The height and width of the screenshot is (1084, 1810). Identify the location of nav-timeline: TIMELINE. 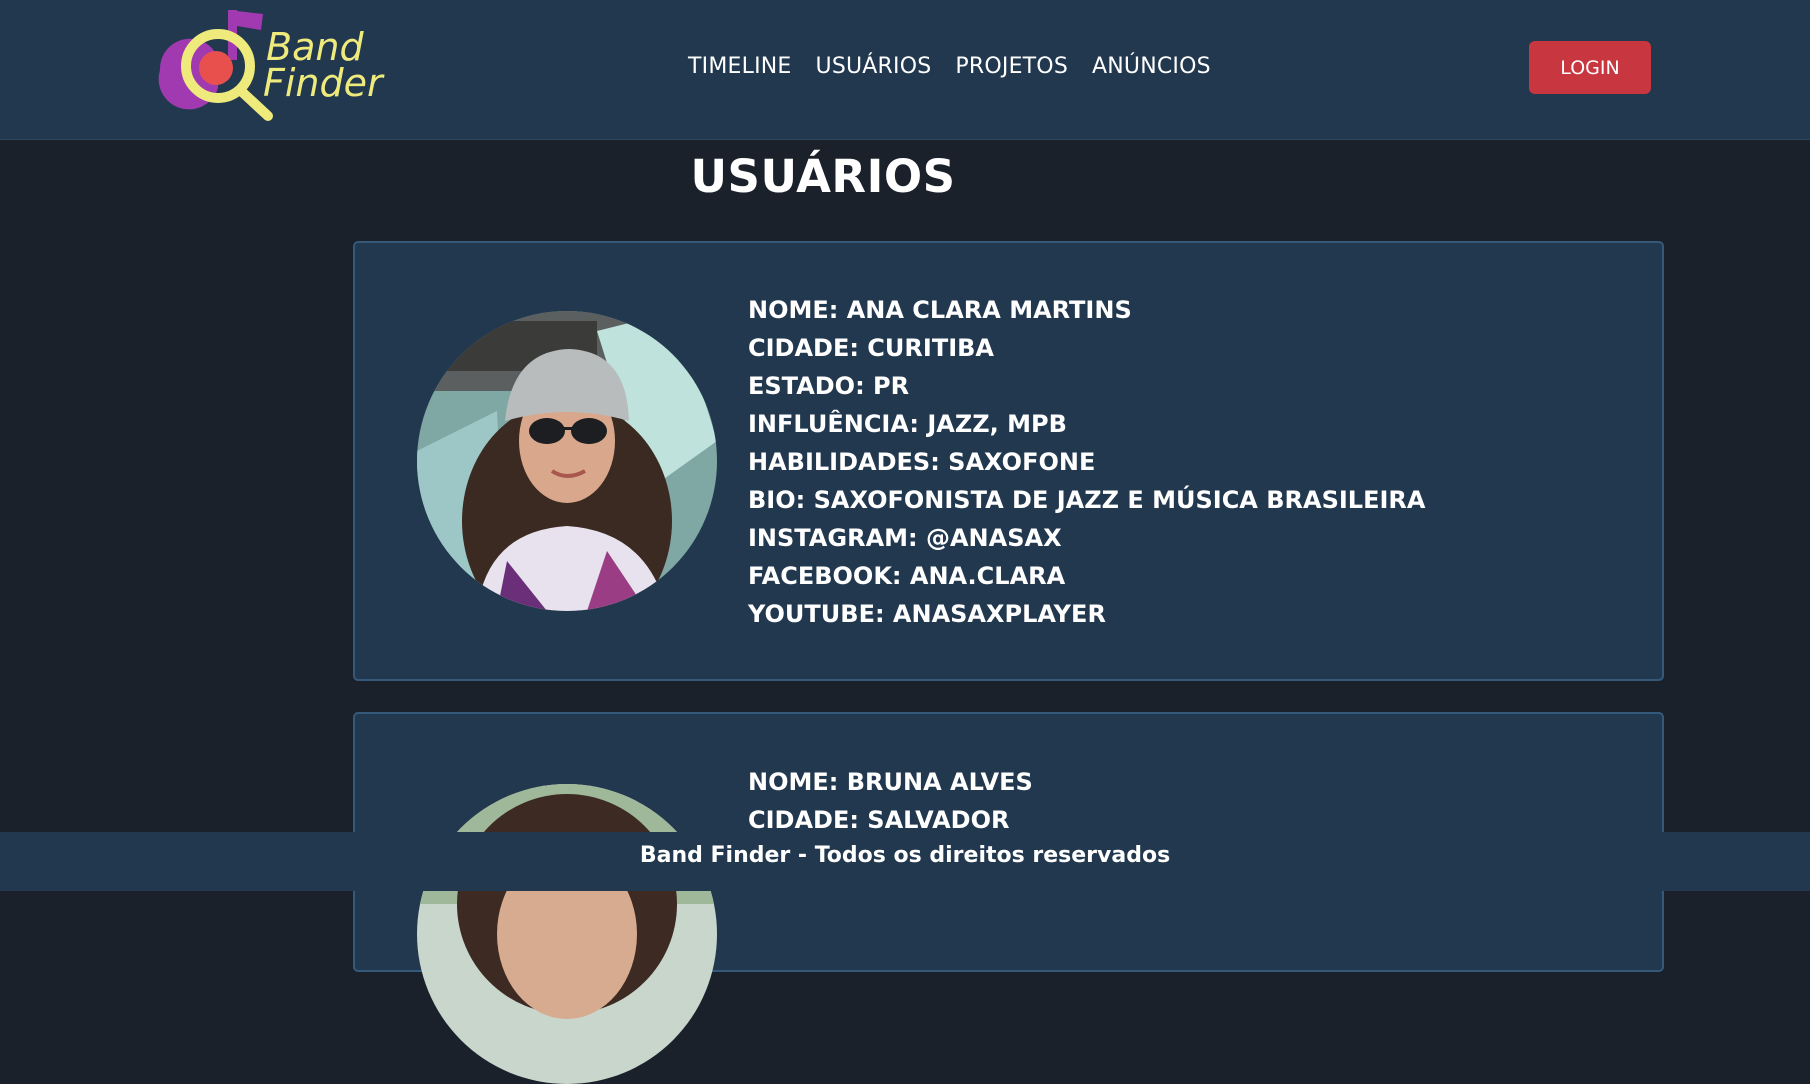
(740, 66).